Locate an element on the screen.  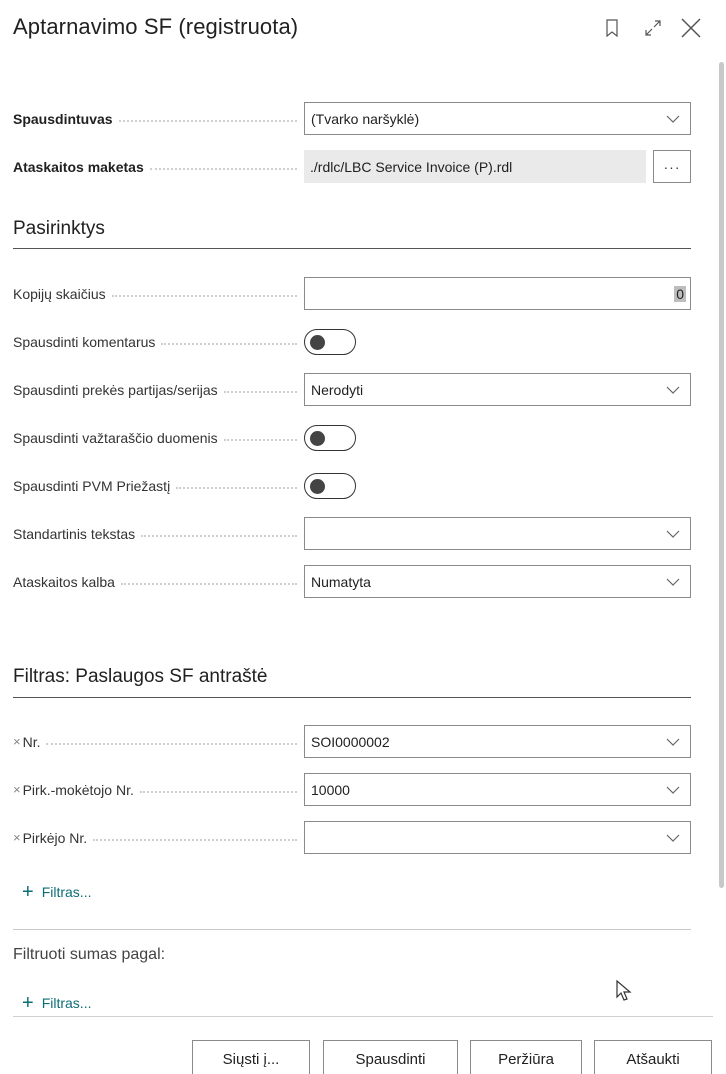
print-comments-label: Spausdinti komentarus is located at coordinates (84, 341).